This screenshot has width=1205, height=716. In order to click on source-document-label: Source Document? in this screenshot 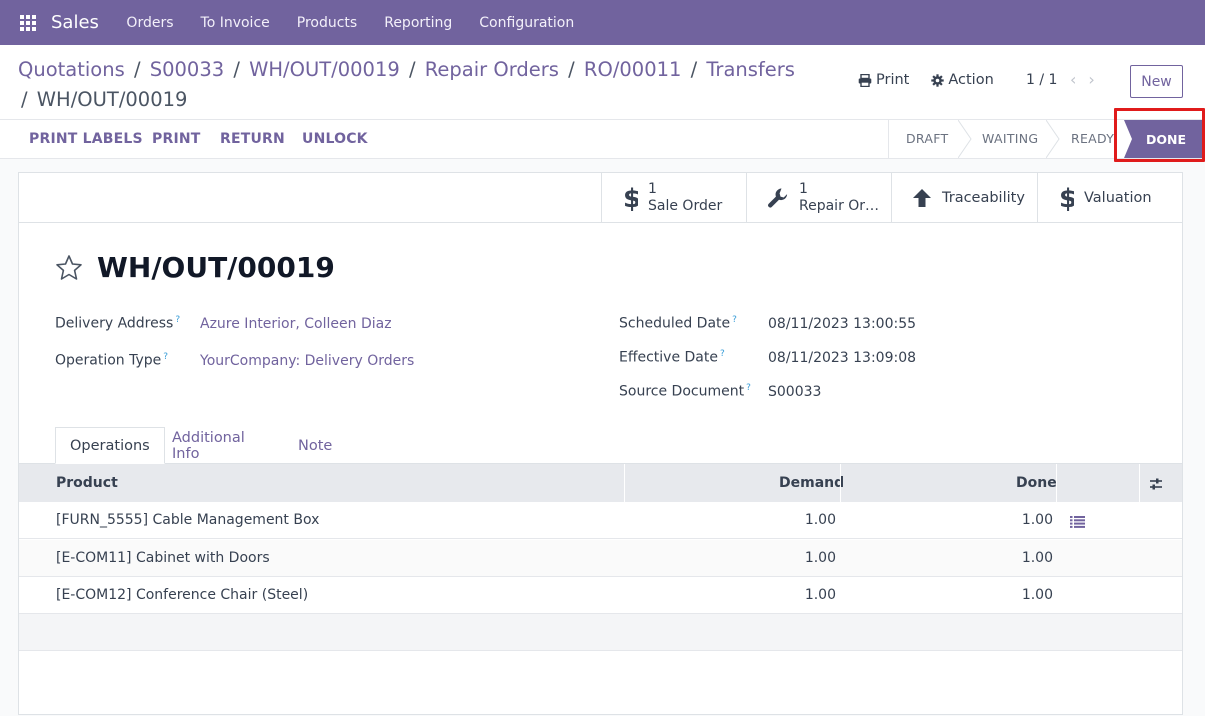, I will do `click(685, 391)`.